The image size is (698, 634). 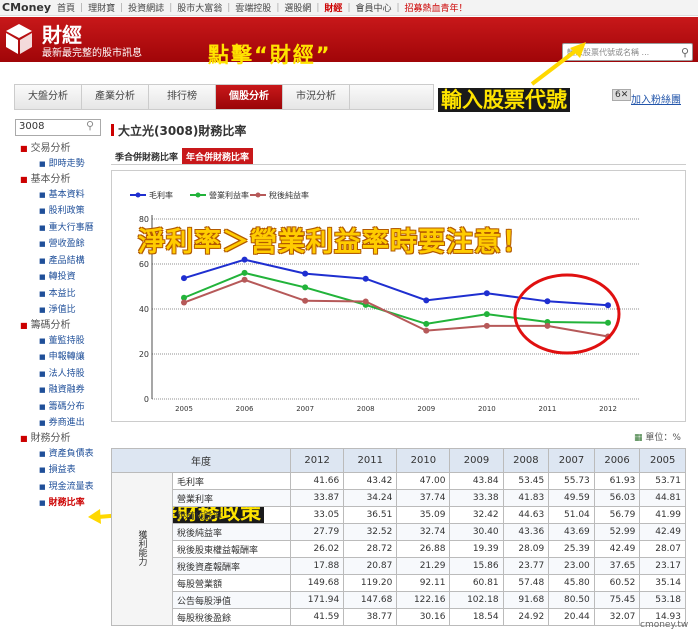 What do you see at coordinates (70, 390) in the screenshot?
I see `sidebar-item: ■ 融資融券` at bounding box center [70, 390].